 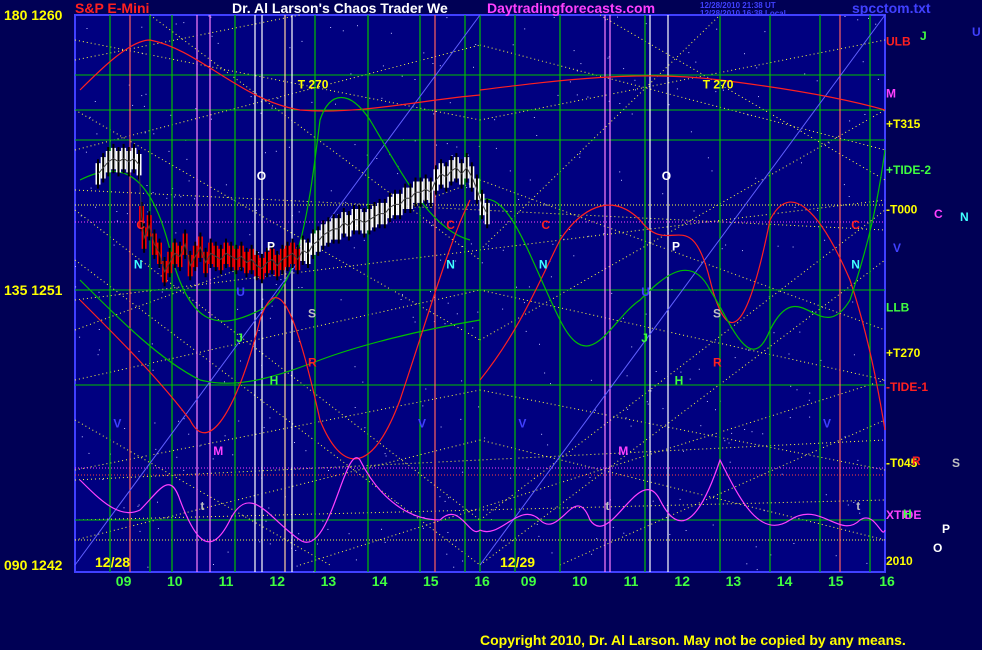 What do you see at coordinates (274, 381) in the screenshot?
I see `planet-marker-h: H` at bounding box center [274, 381].